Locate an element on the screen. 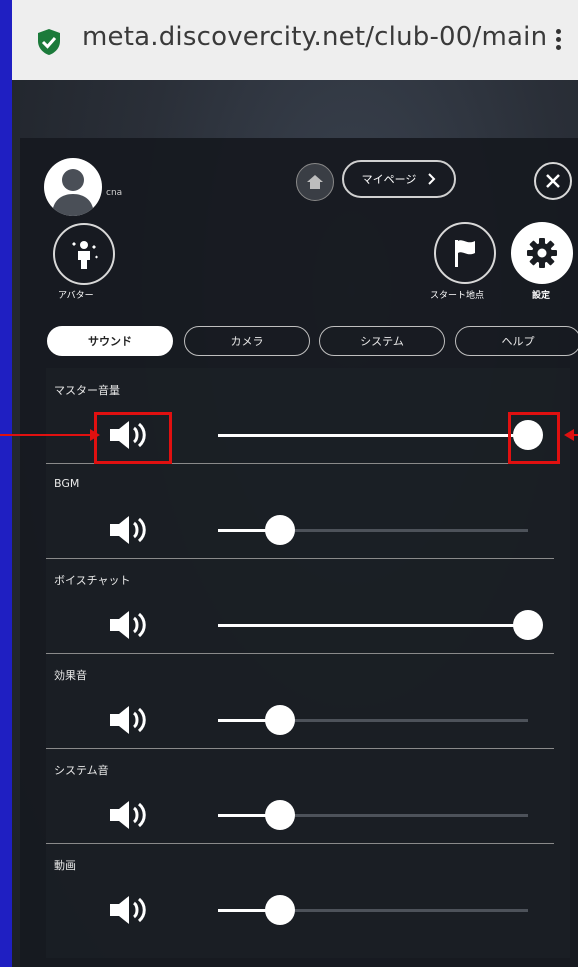 The width and height of the screenshot is (578, 967). annotation-arrow-left is located at coordinates (52, 435).